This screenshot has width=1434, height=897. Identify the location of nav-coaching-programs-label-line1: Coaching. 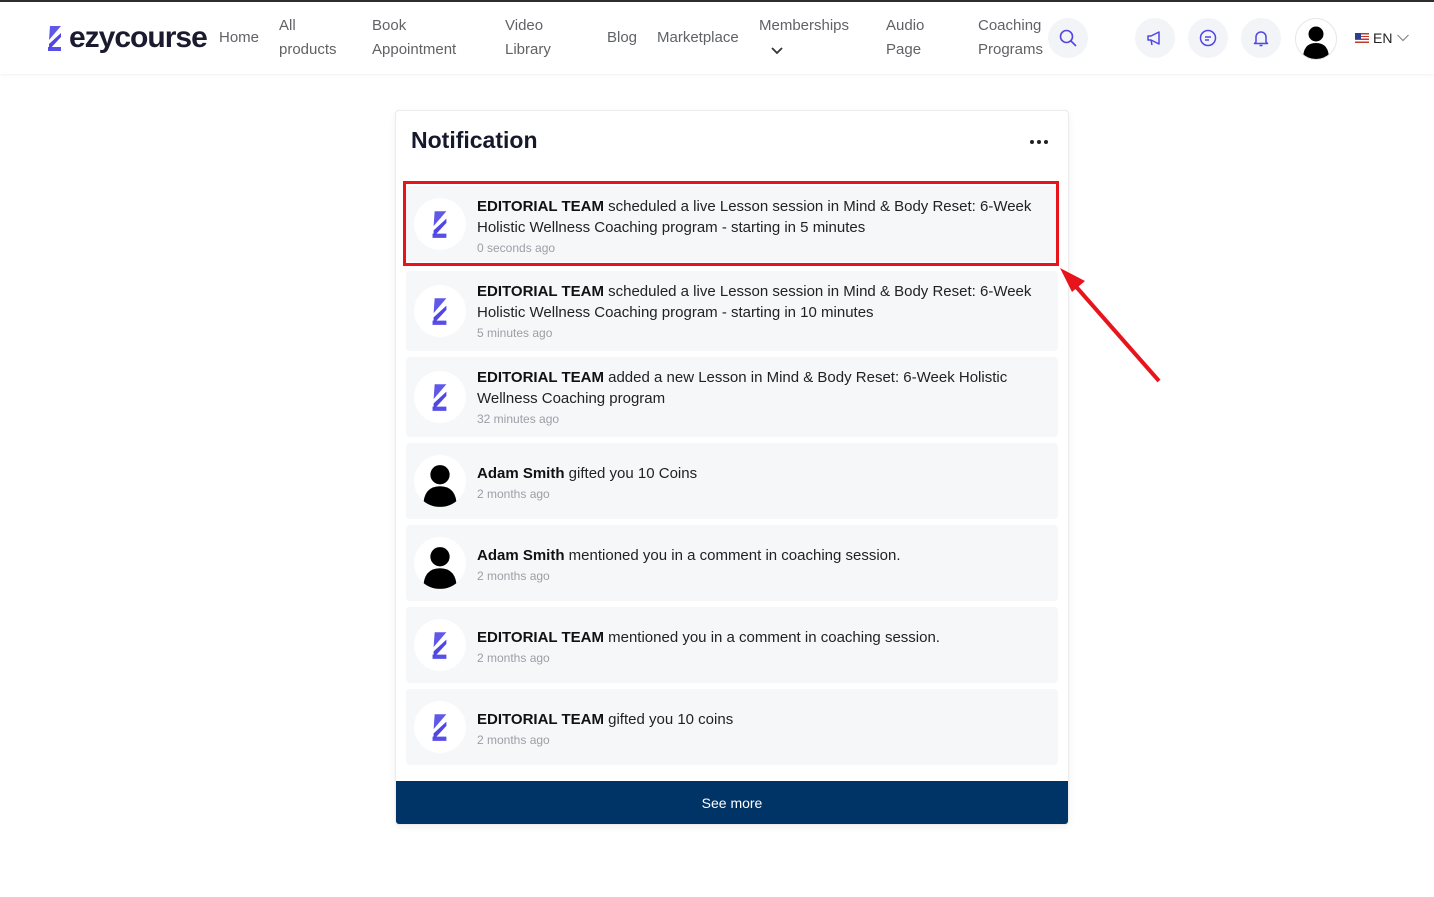
(1010, 25).